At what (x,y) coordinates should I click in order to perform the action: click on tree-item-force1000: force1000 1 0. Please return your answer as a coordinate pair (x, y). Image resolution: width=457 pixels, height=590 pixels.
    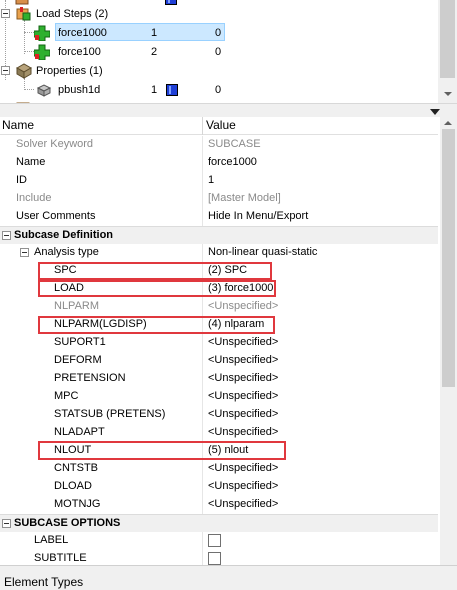
    Looking at the image, I should click on (219, 33).